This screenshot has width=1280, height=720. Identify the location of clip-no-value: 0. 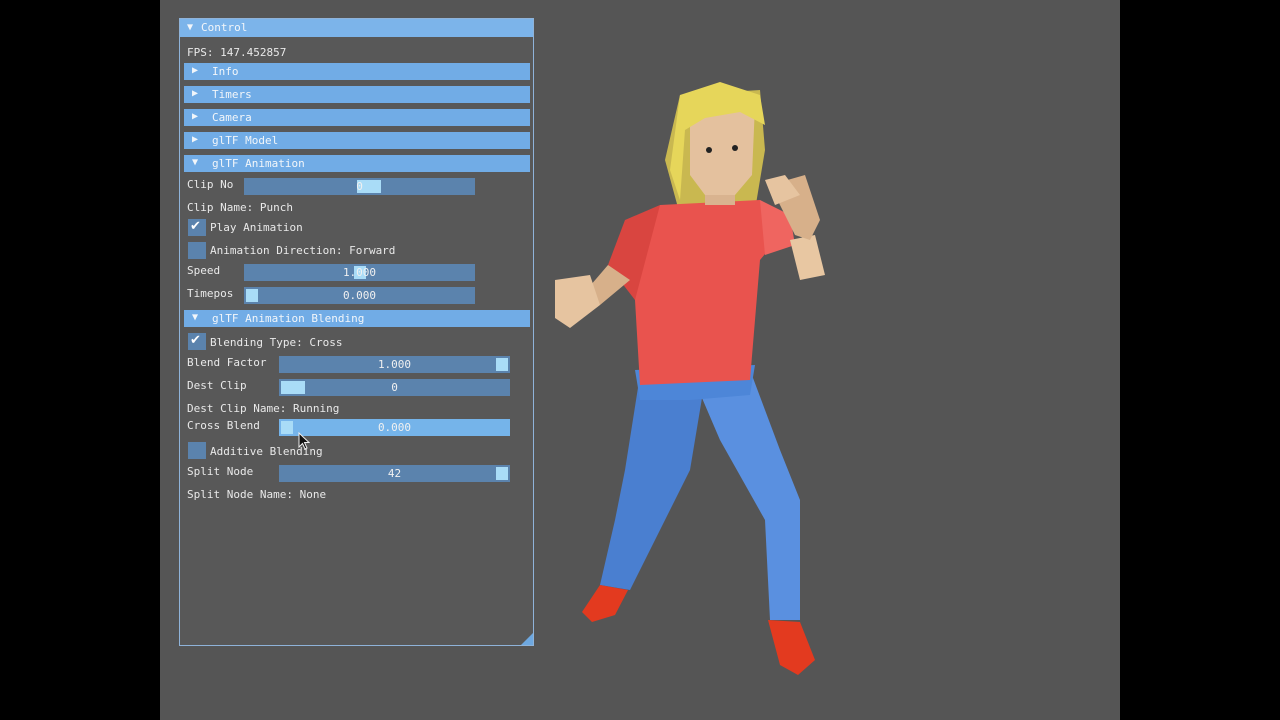
(359, 186).